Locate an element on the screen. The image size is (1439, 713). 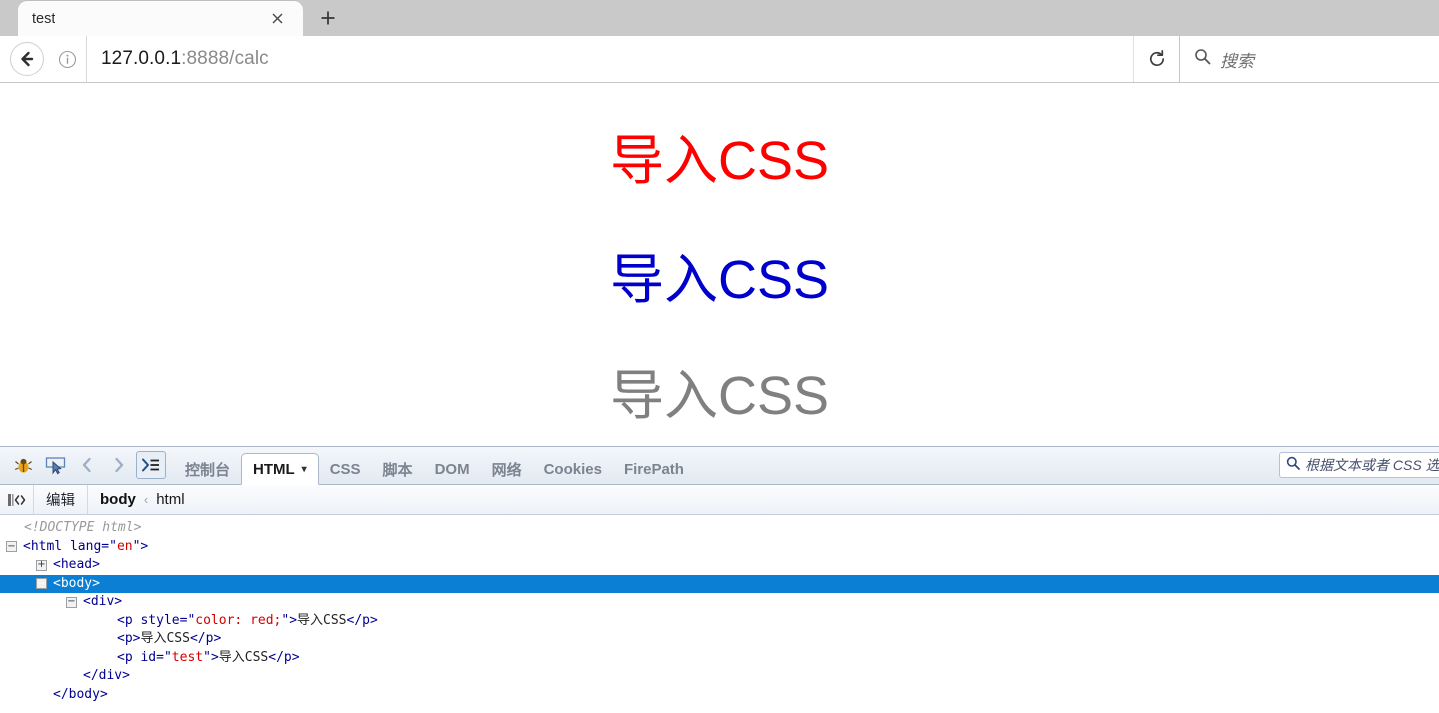
breadcrumb-node-body: body is located at coordinates (118, 499).